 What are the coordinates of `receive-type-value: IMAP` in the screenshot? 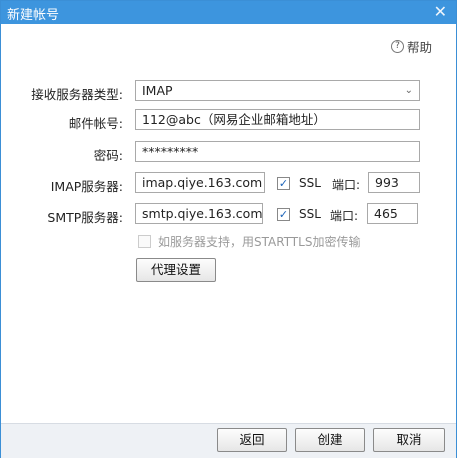 It's located at (157, 90).